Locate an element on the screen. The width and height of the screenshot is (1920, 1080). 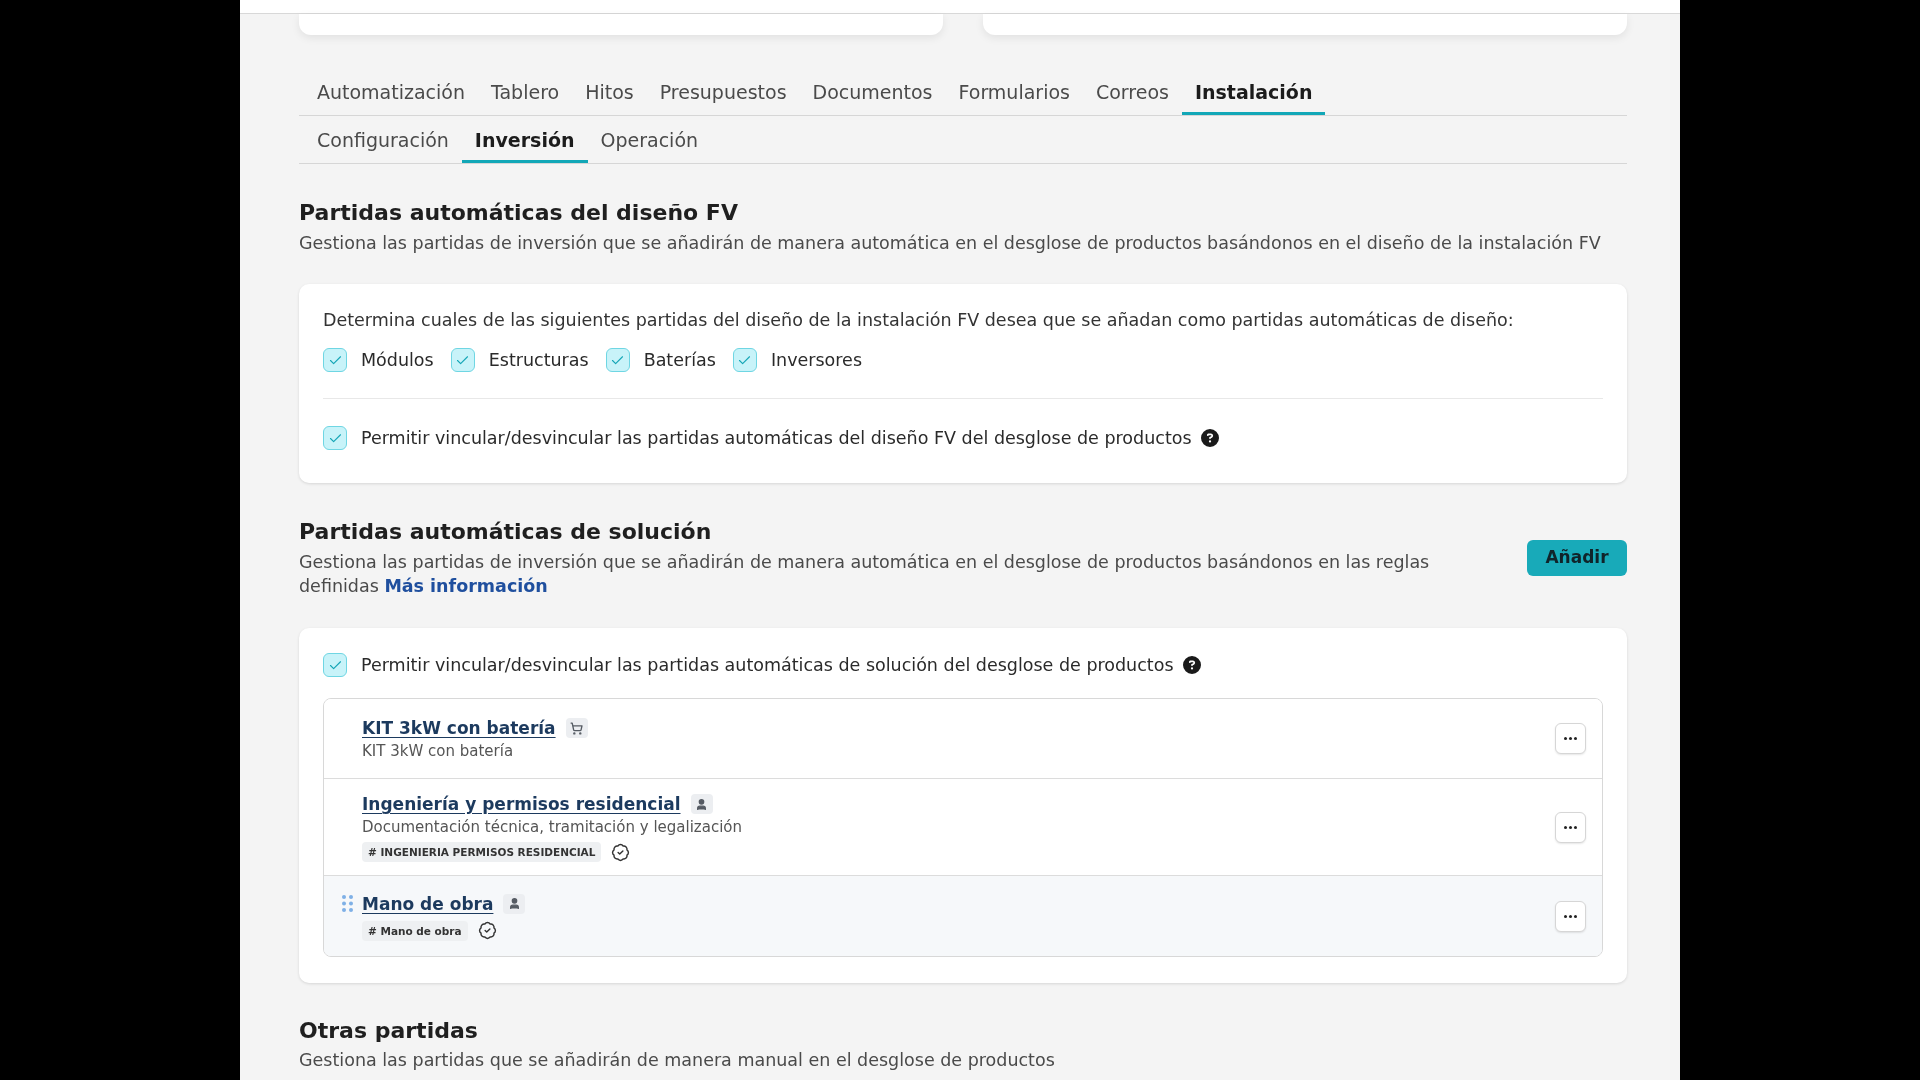
checkbox-label: Estructuras is located at coordinates (538, 360).